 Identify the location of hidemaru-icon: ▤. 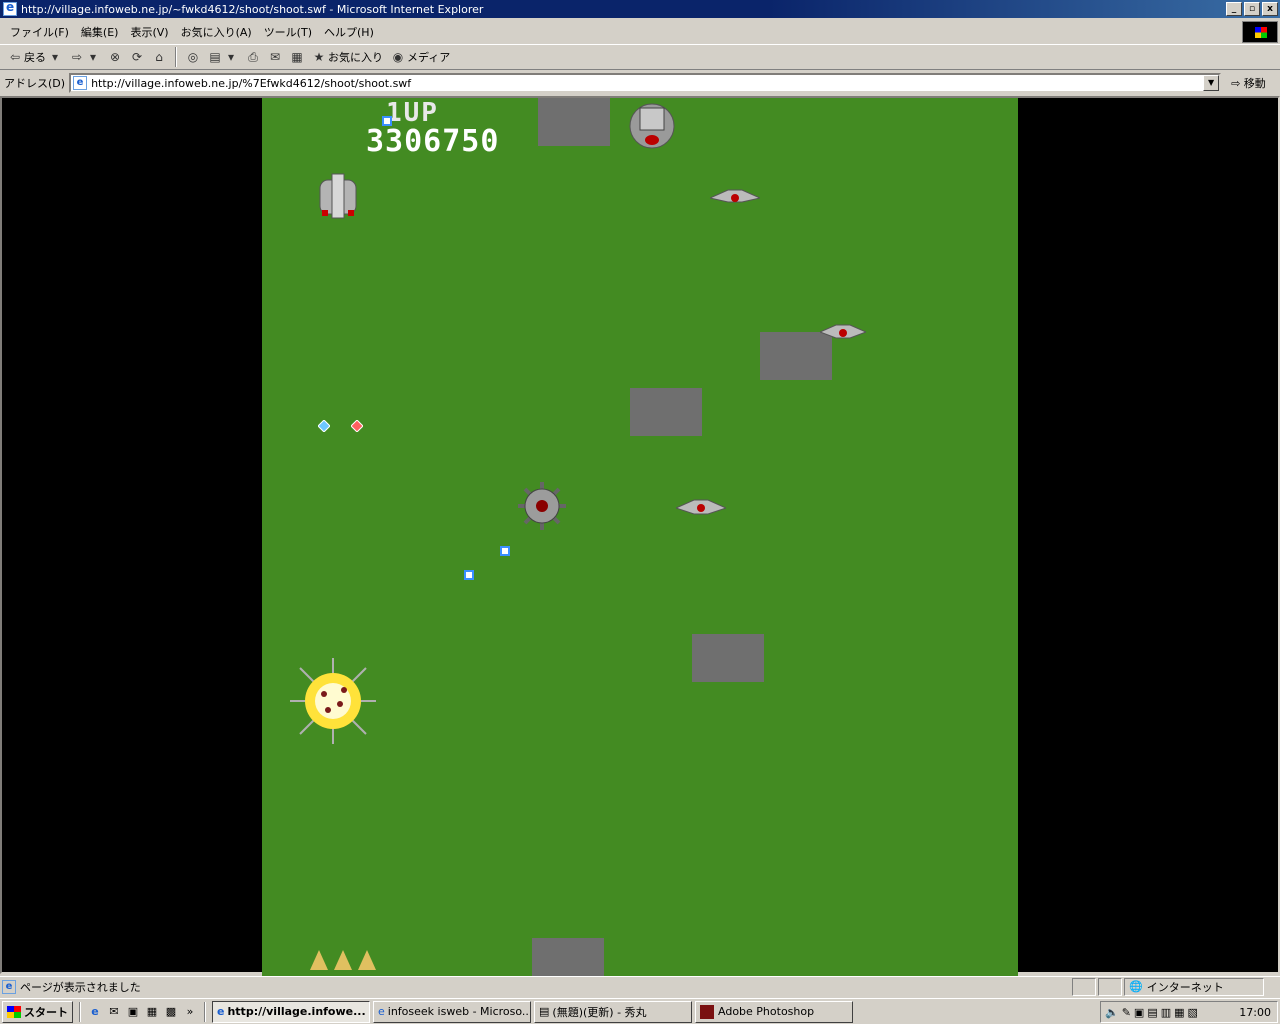
(544, 1011).